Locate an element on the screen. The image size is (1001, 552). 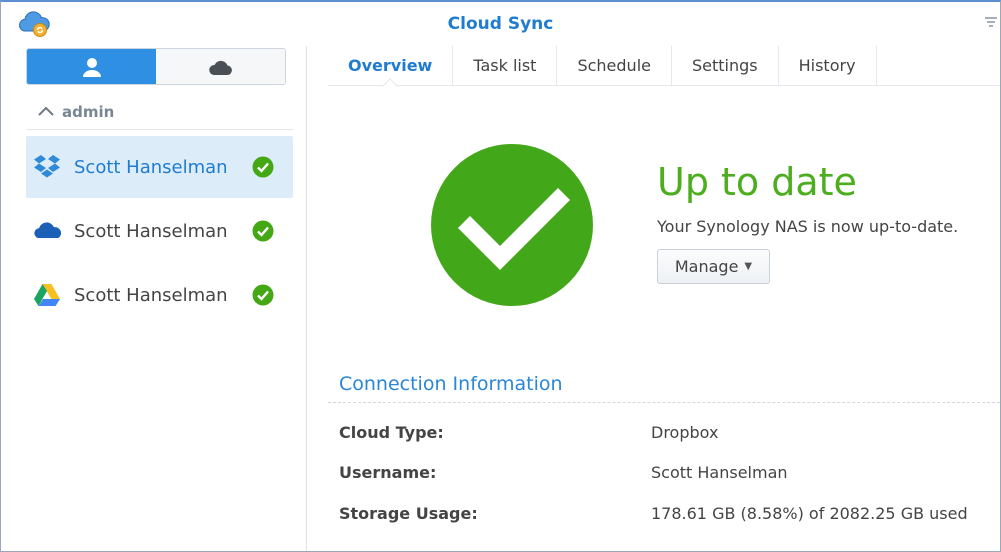
cloud-icon is located at coordinates (220, 67).